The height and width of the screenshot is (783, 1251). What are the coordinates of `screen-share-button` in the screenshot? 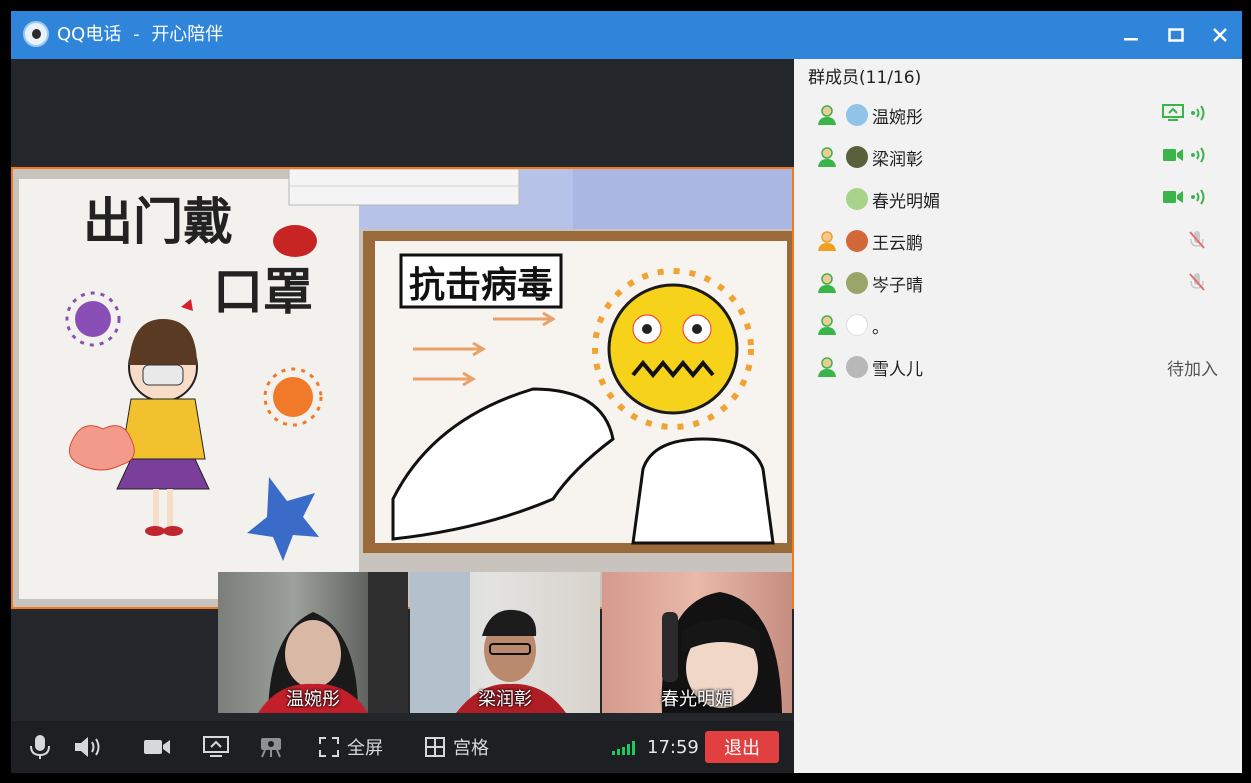 It's located at (216, 747).